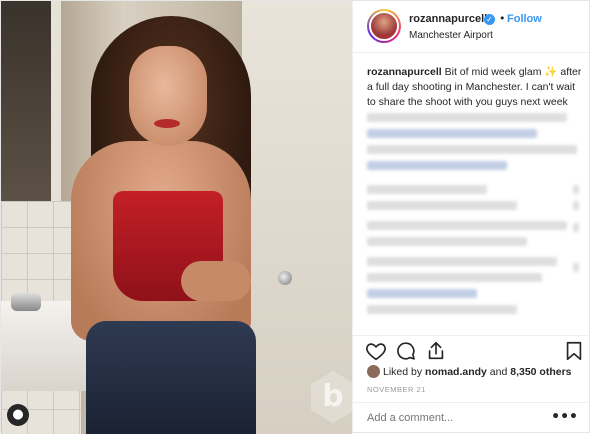  Describe the element at coordinates (18, 415) in the screenshot. I see `user-tag-icon: ●` at that location.